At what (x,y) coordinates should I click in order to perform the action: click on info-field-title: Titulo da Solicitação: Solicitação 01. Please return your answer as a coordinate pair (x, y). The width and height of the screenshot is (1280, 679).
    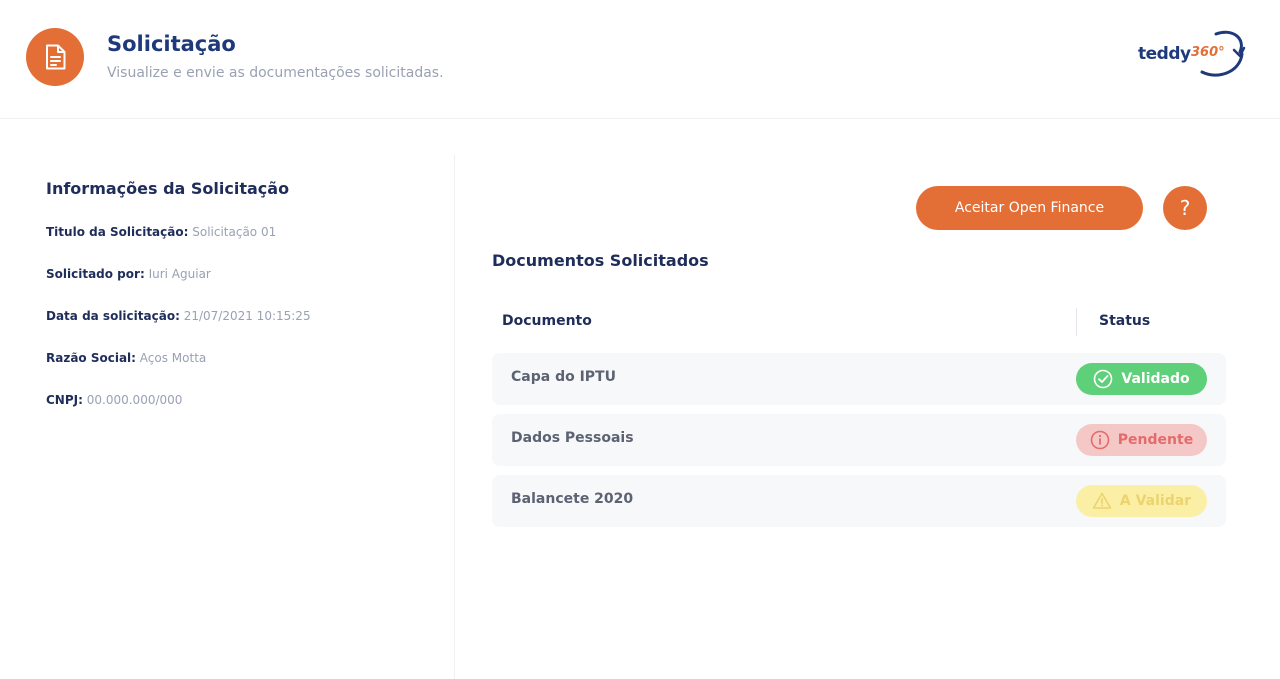
    Looking at the image, I should click on (161, 232).